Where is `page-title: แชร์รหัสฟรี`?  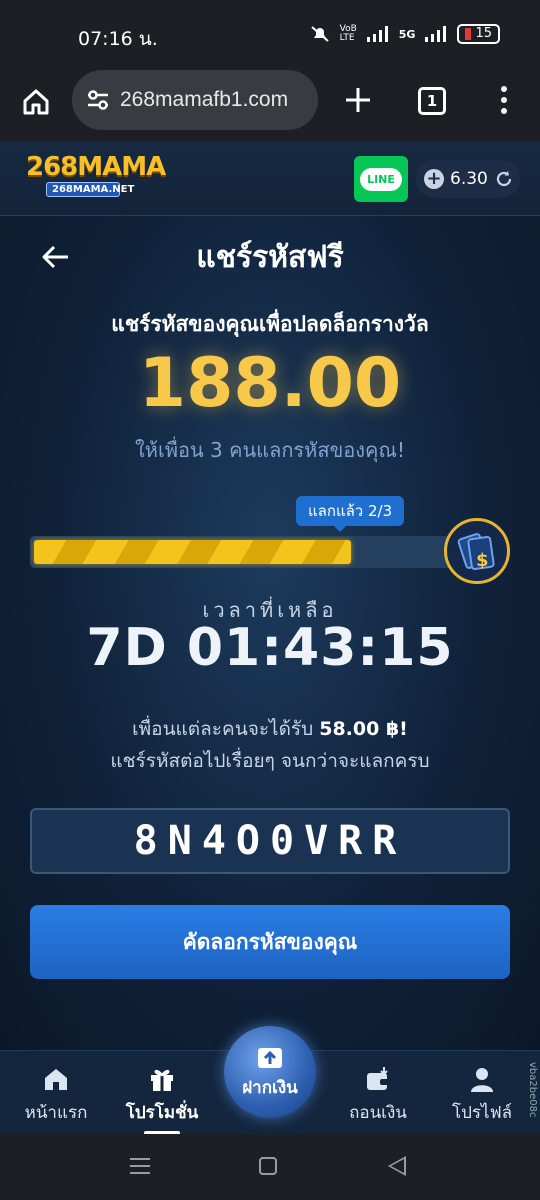 page-title: แชร์รหัสฟรี is located at coordinates (270, 257).